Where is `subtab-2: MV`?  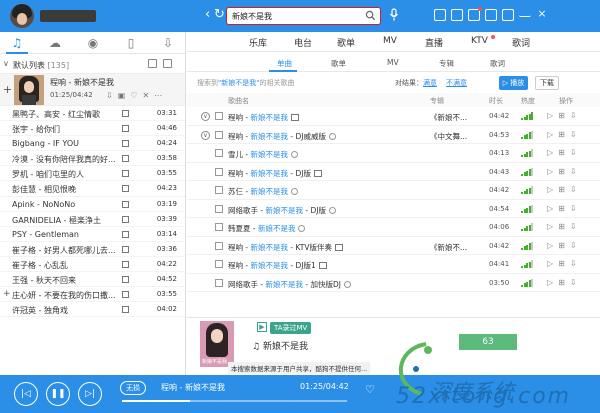
subtab-2: MV is located at coordinates (393, 62).